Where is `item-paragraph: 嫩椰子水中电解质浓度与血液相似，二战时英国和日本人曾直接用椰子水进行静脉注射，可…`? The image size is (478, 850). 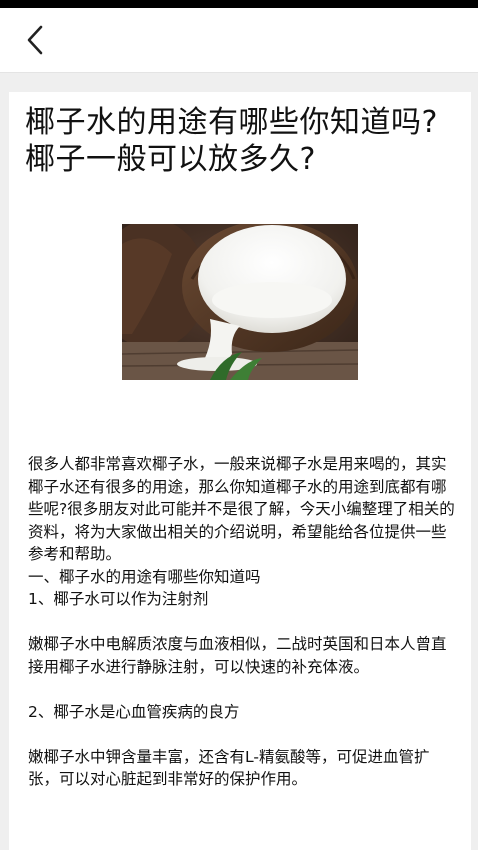
item-paragraph: 嫩椰子水中电解质浓度与血液相似，二战时英国和日本人曾直接用椰子水进行静脉注射，可… is located at coordinates (237, 655).